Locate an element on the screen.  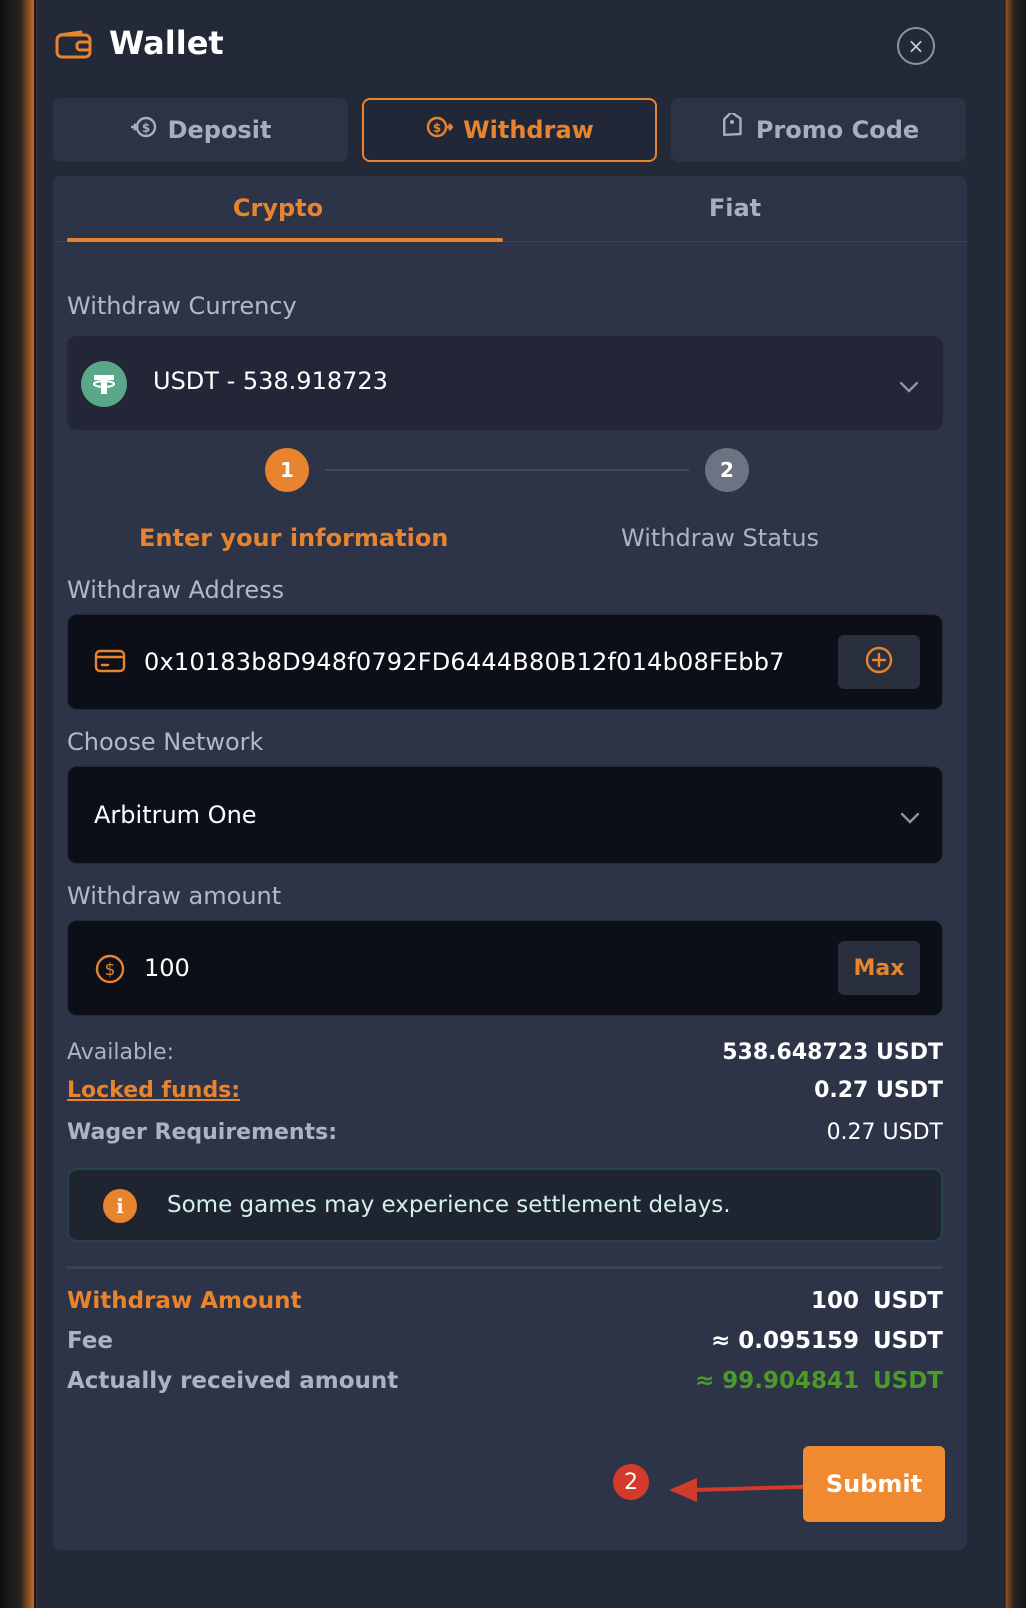
modal-header: Wallet × is located at coordinates (522, 46).